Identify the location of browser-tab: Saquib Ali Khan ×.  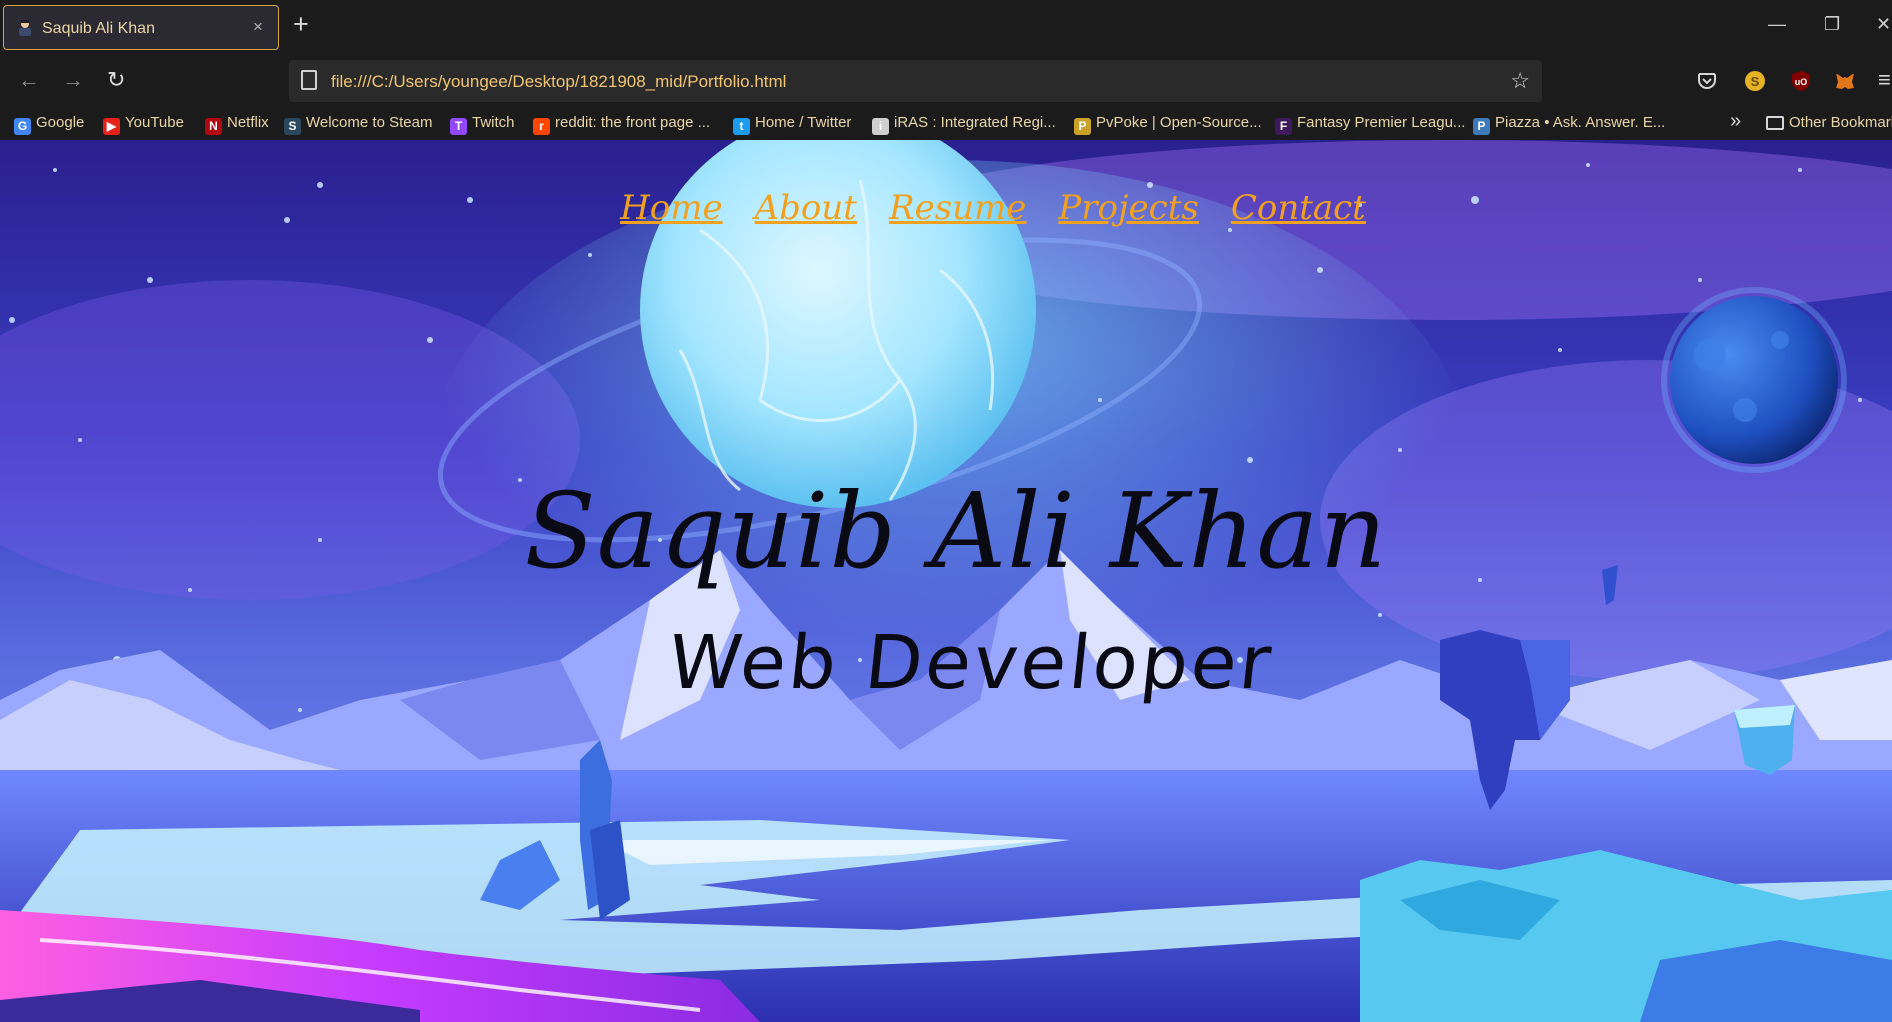
(141, 27).